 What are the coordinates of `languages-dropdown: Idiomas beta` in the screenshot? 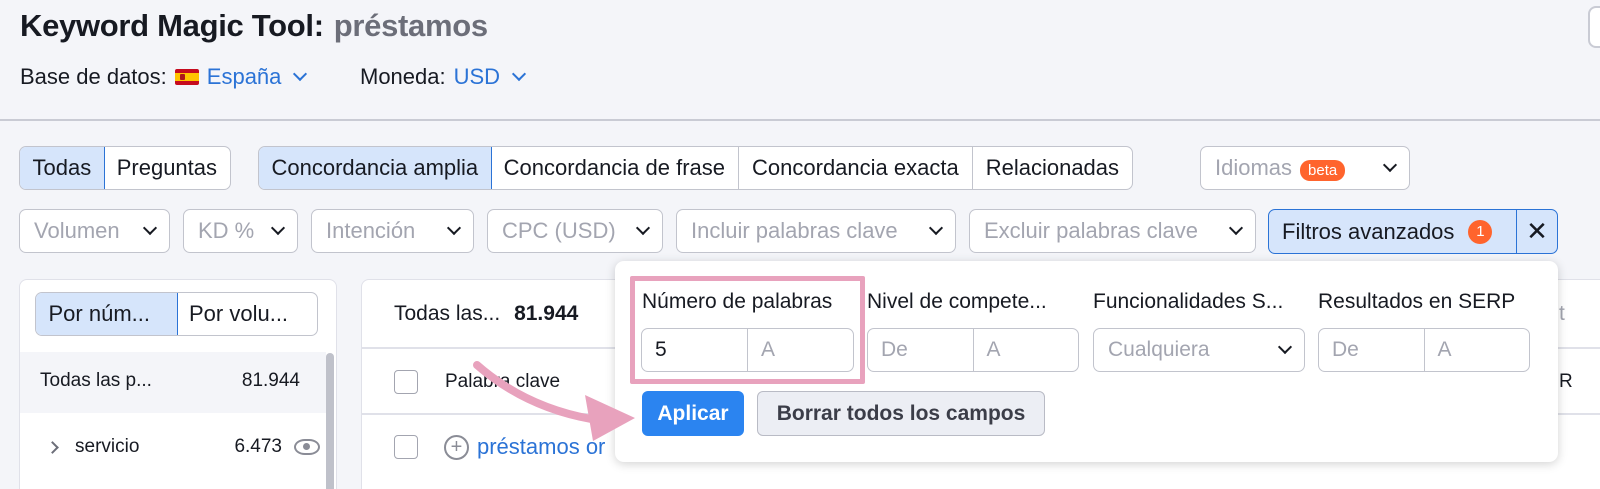 It's located at (1305, 168).